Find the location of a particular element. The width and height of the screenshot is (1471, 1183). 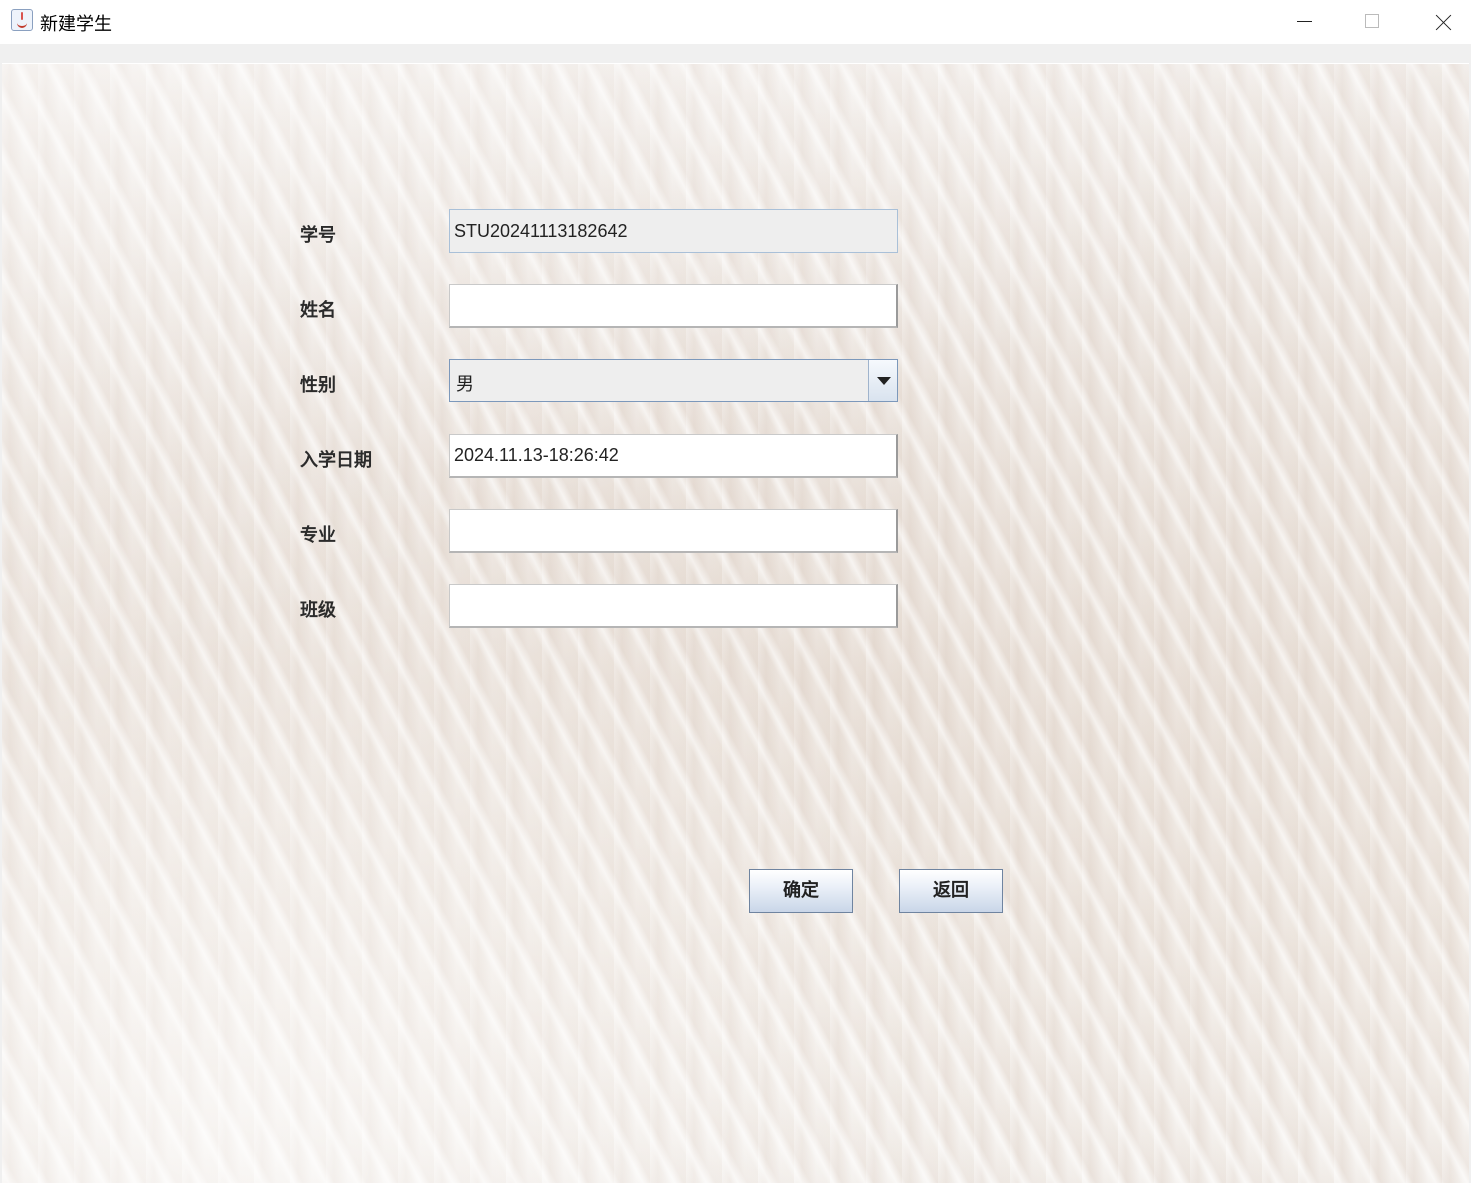

name-label: 姓名 is located at coordinates (318, 310).